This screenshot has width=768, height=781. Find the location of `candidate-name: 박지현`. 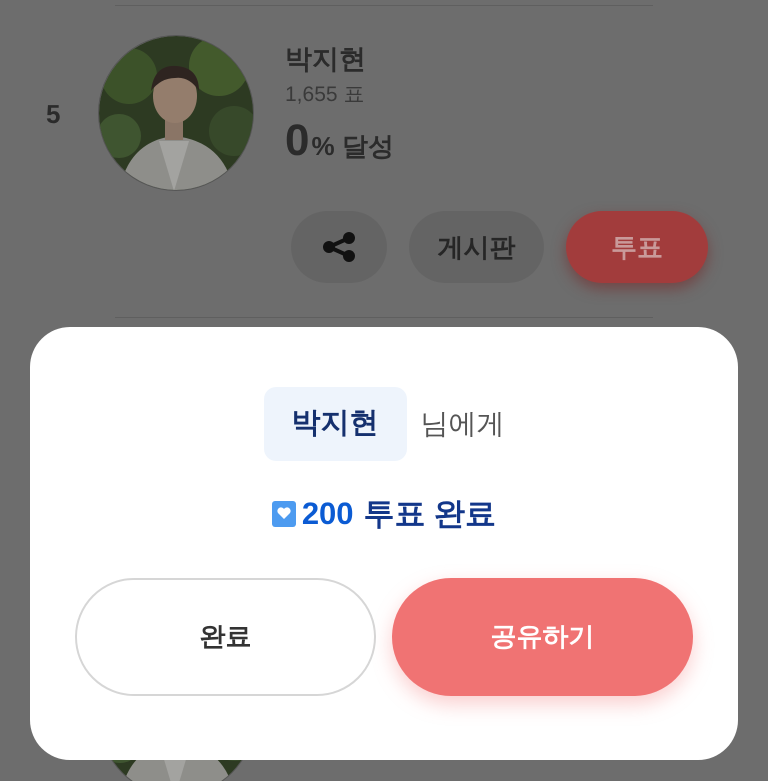

candidate-name: 박지현 is located at coordinates (326, 59).